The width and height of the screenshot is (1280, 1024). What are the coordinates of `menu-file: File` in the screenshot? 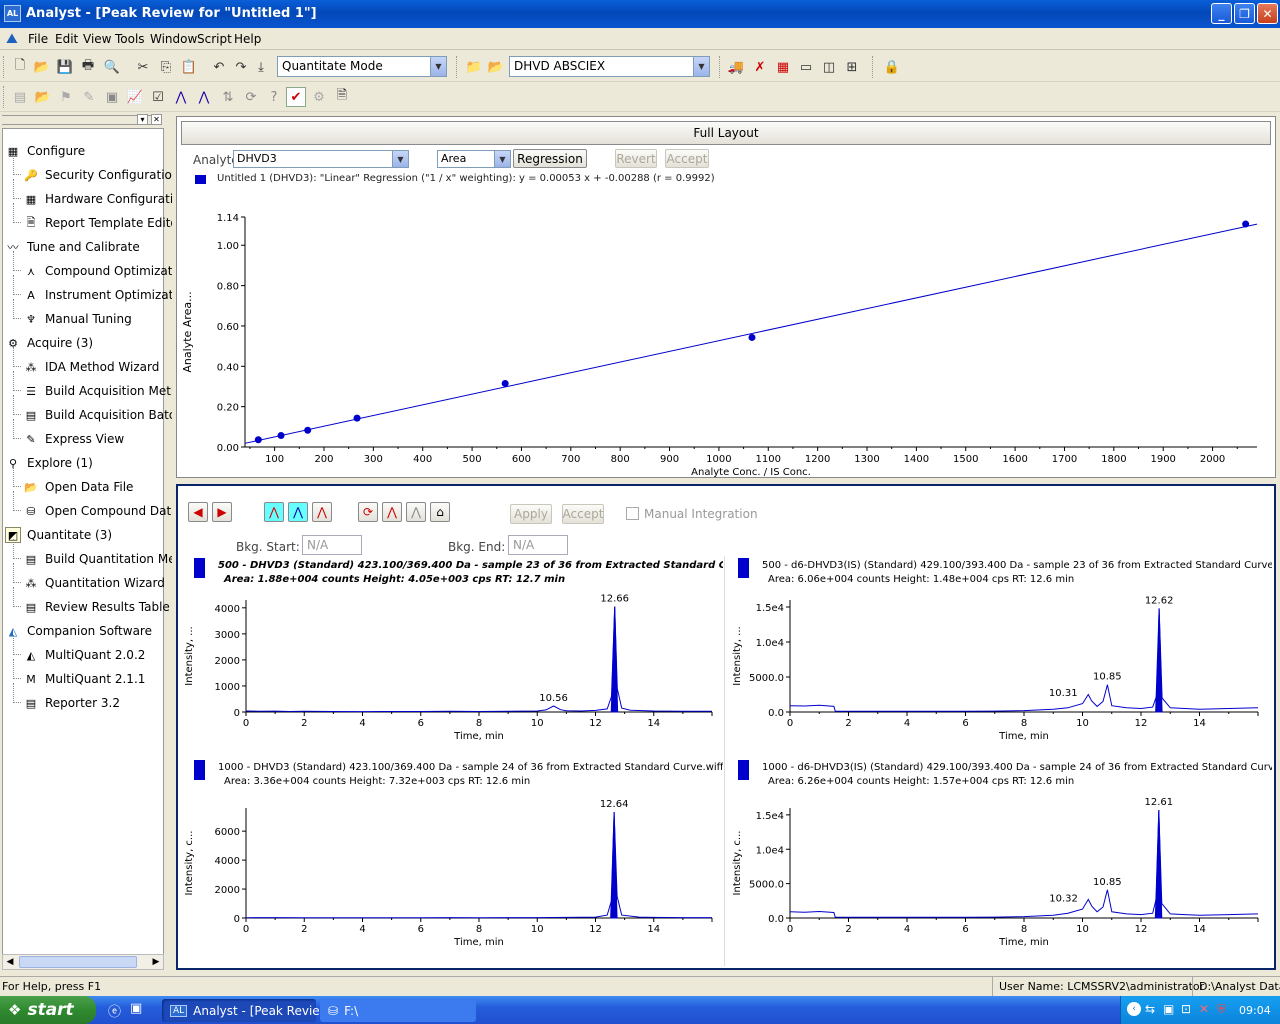 It's located at (38, 39).